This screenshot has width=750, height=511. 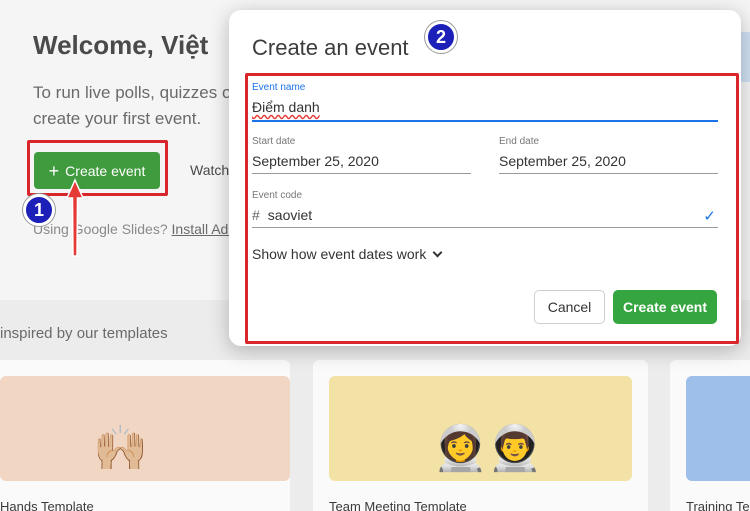 I want to click on step-badge-1: 1, so click(x=39, y=210).